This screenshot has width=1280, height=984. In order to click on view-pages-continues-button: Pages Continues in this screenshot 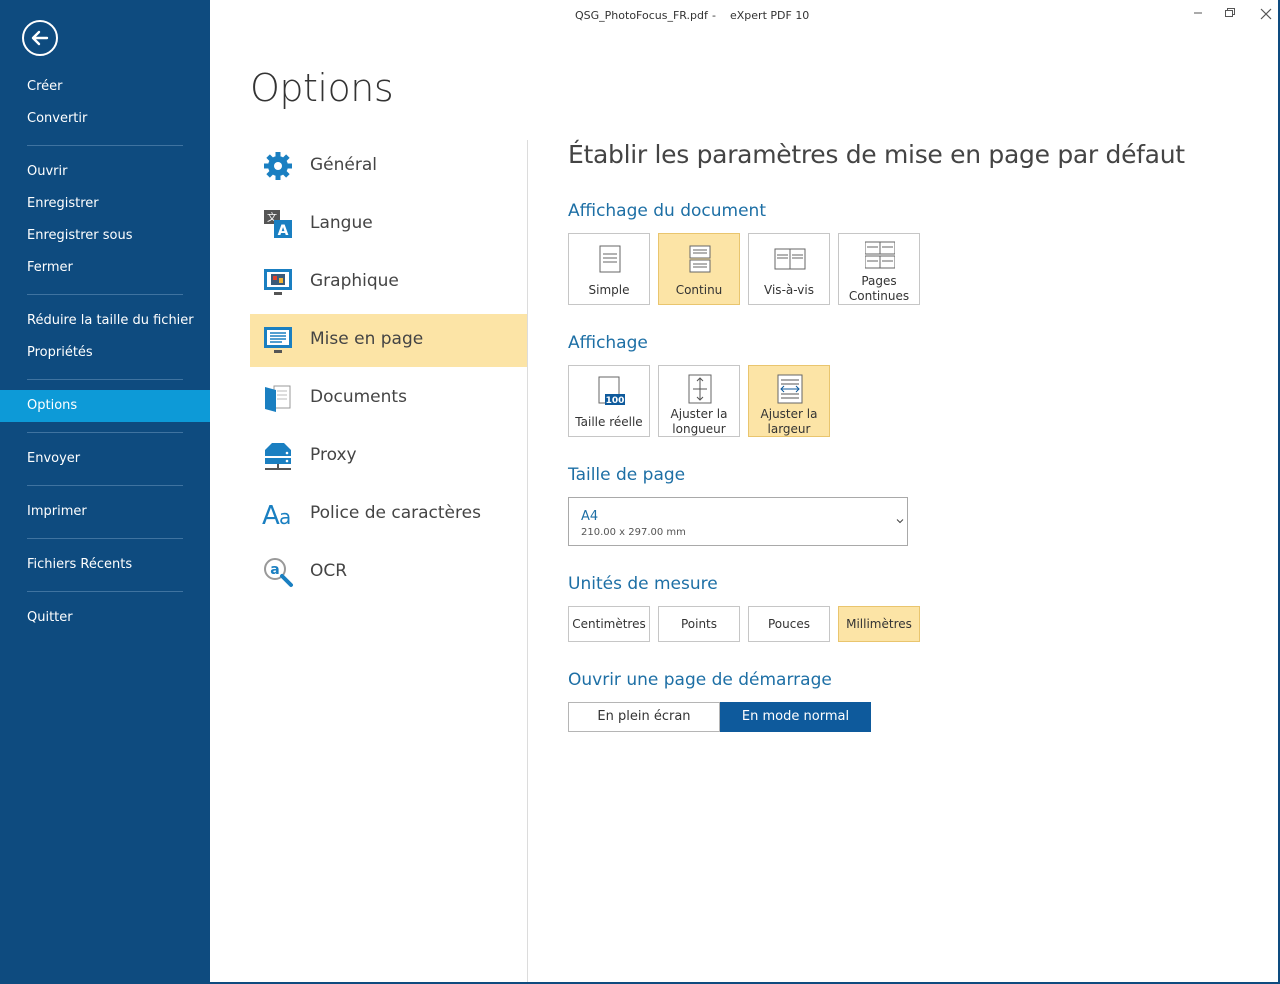, I will do `click(879, 269)`.